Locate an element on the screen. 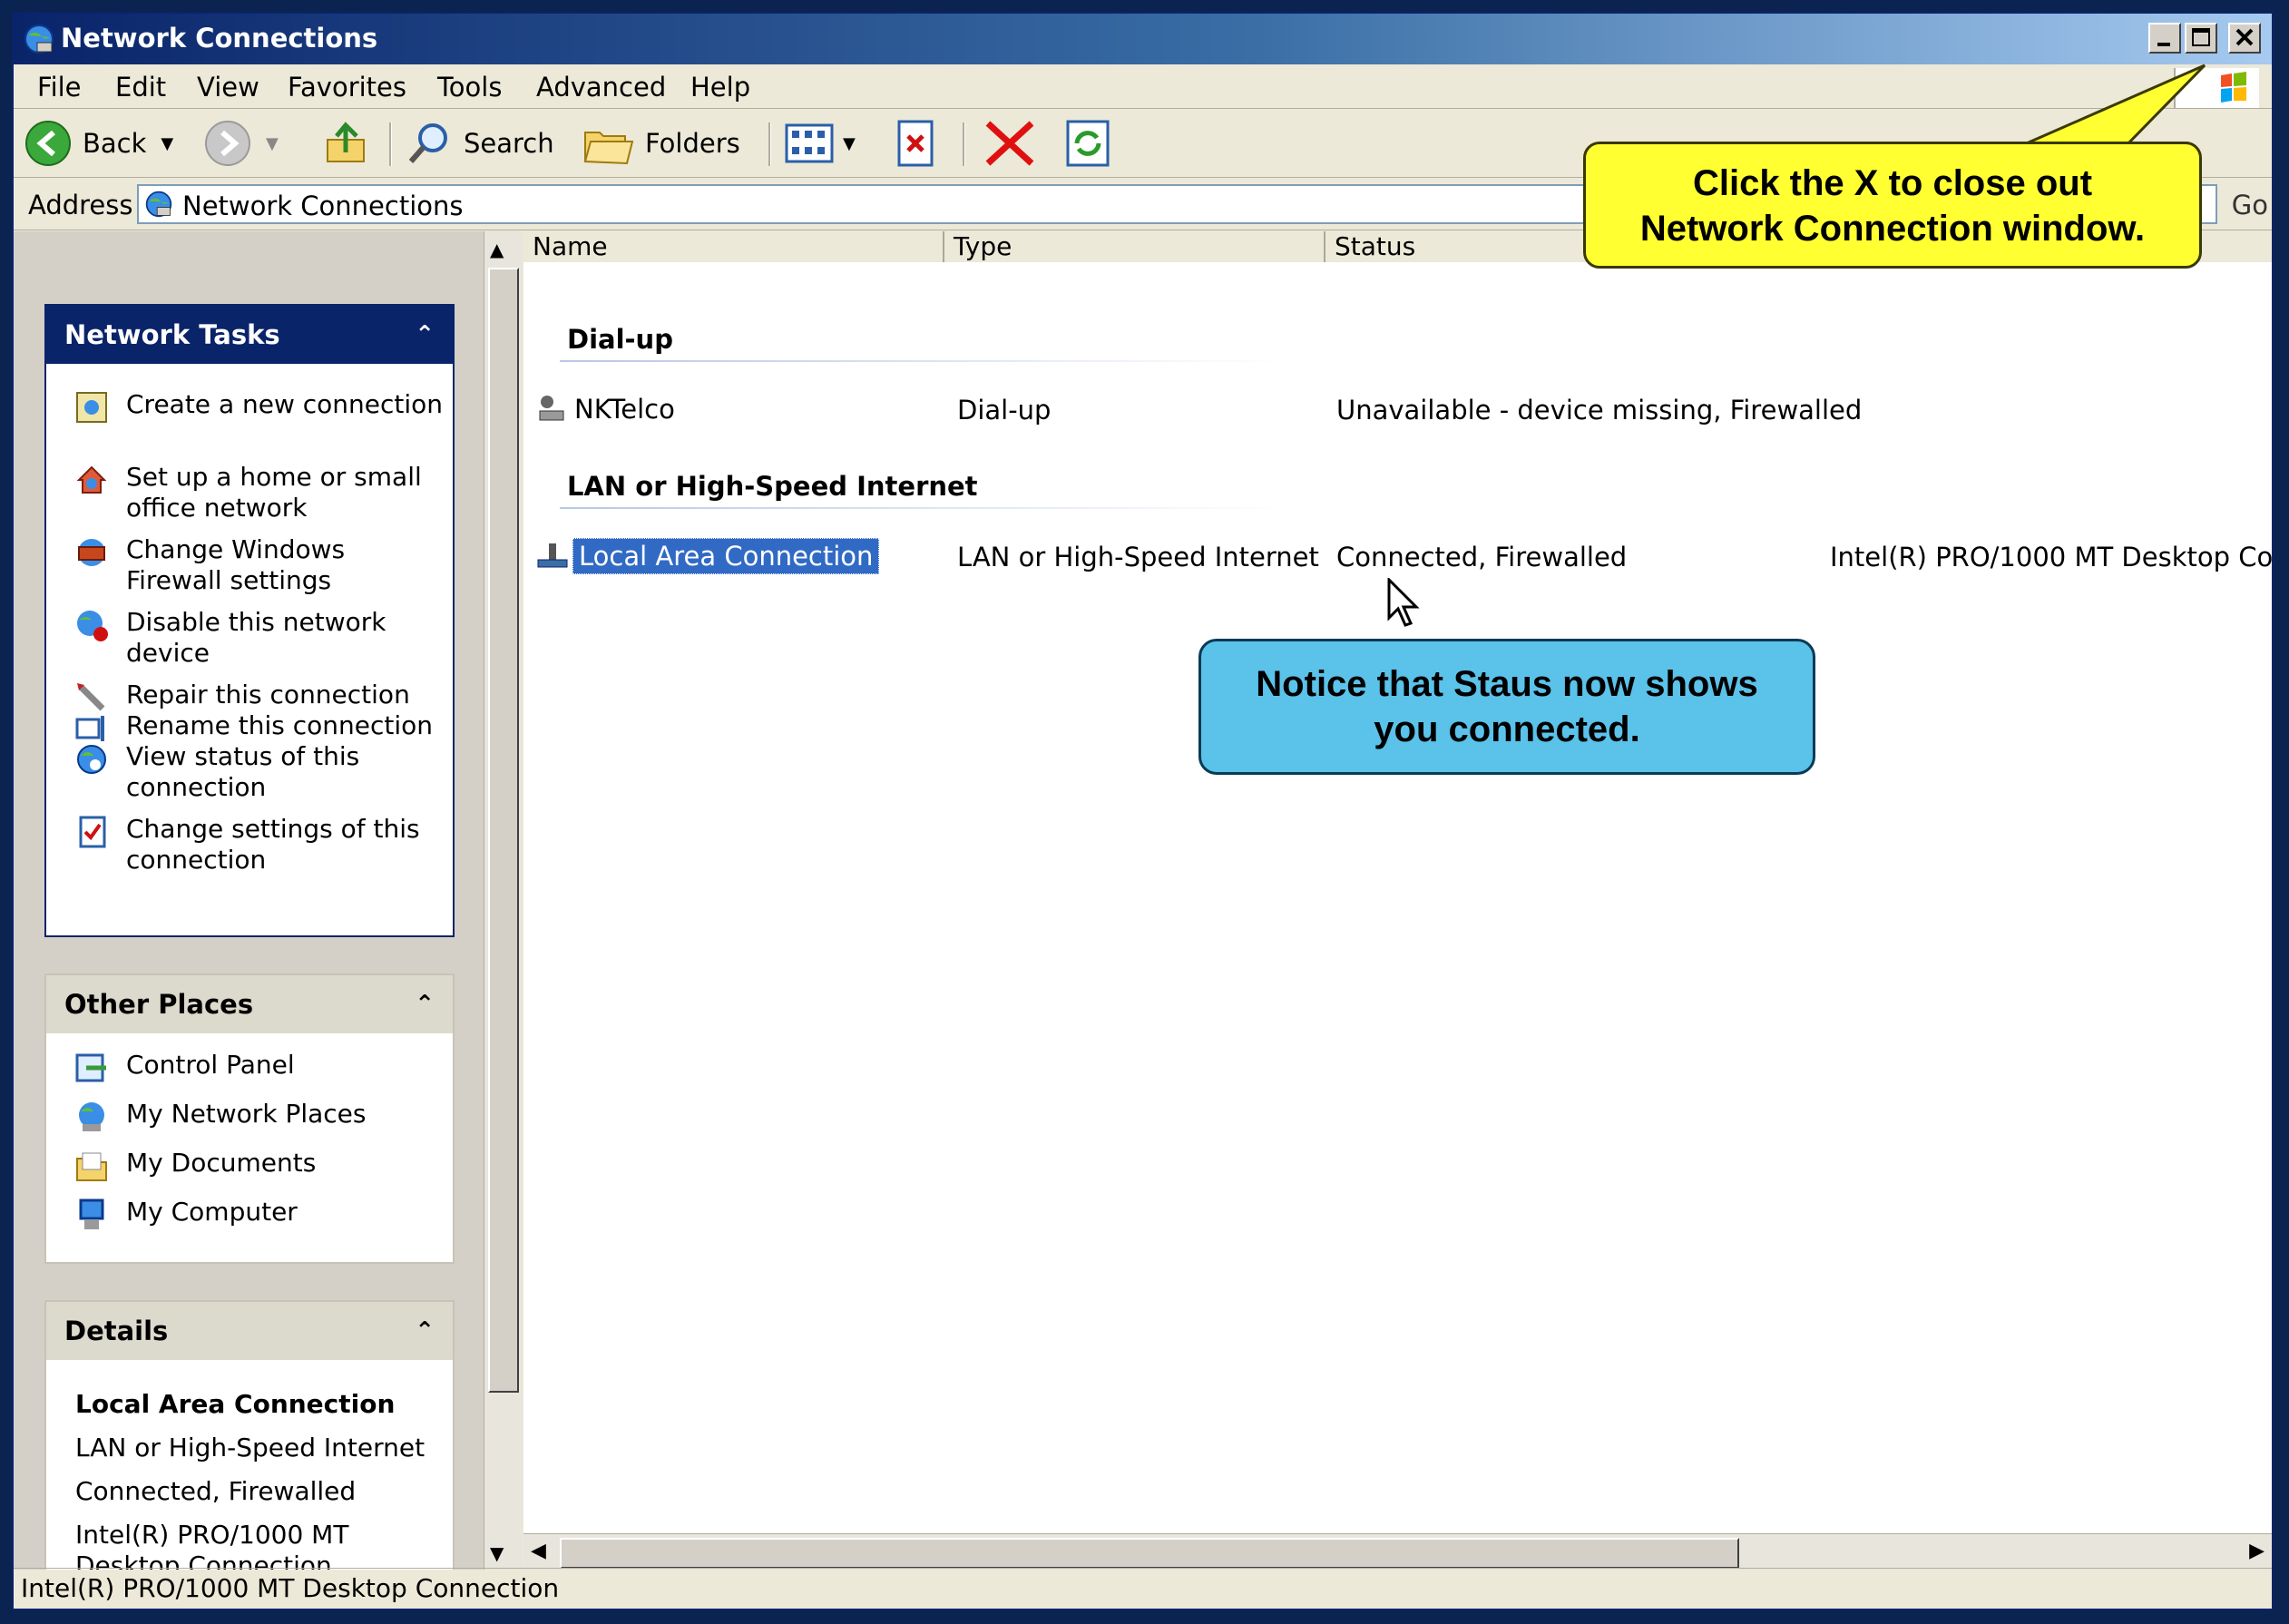 Image resolution: width=2289 pixels, height=1624 pixels. minimize-button is located at coordinates (2165, 38).